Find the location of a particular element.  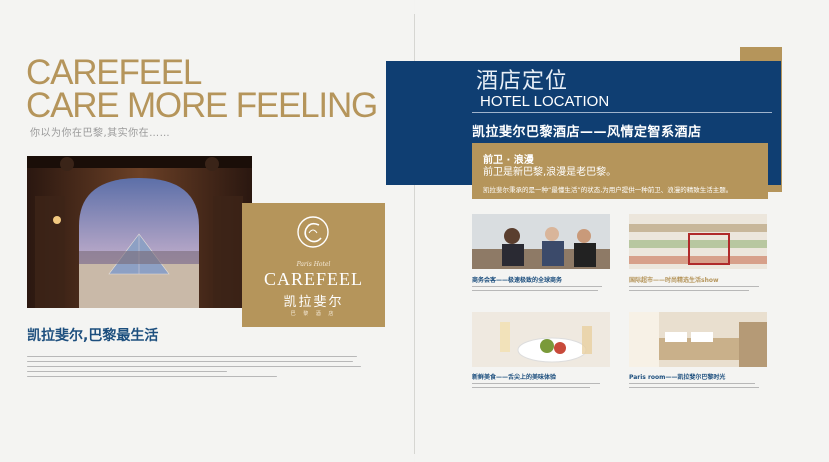

brand-title-line2: CARE MORE FEELING is located at coordinates (202, 105).